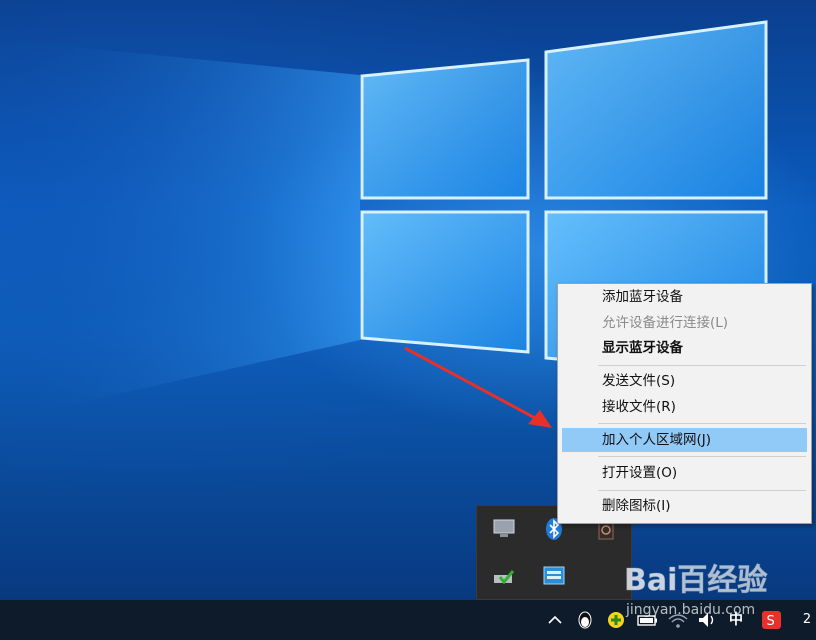  I want to click on safe-remove-hardware-icon, so click(504, 576).